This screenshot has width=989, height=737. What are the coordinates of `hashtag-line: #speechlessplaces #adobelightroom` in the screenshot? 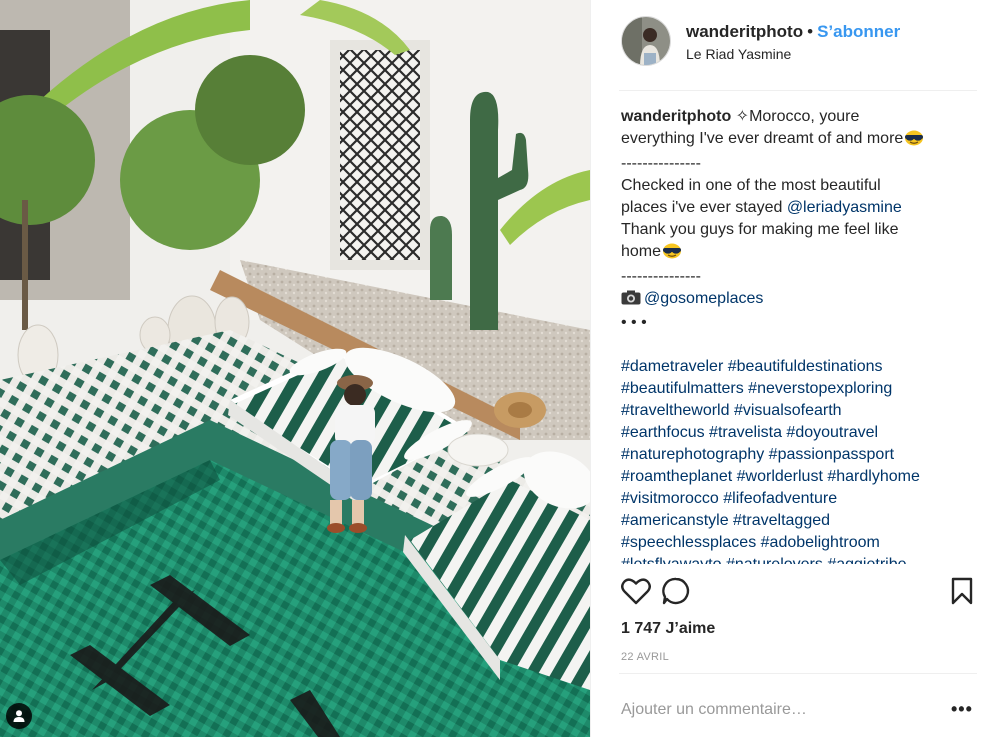 It's located at (801, 543).